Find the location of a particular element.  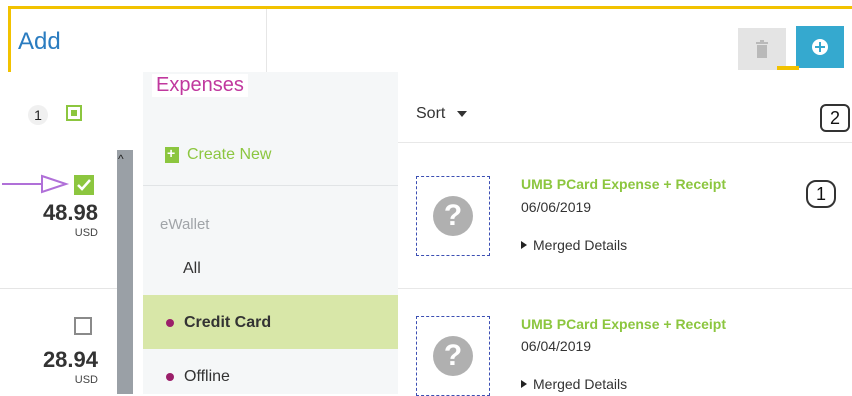

sidebar-item-label: Offline is located at coordinates (207, 376).